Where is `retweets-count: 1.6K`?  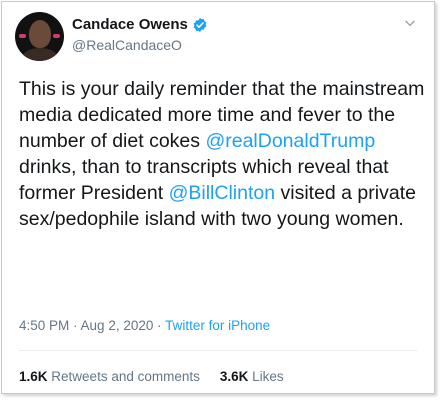 retweets-count: 1.6K is located at coordinates (33, 376).